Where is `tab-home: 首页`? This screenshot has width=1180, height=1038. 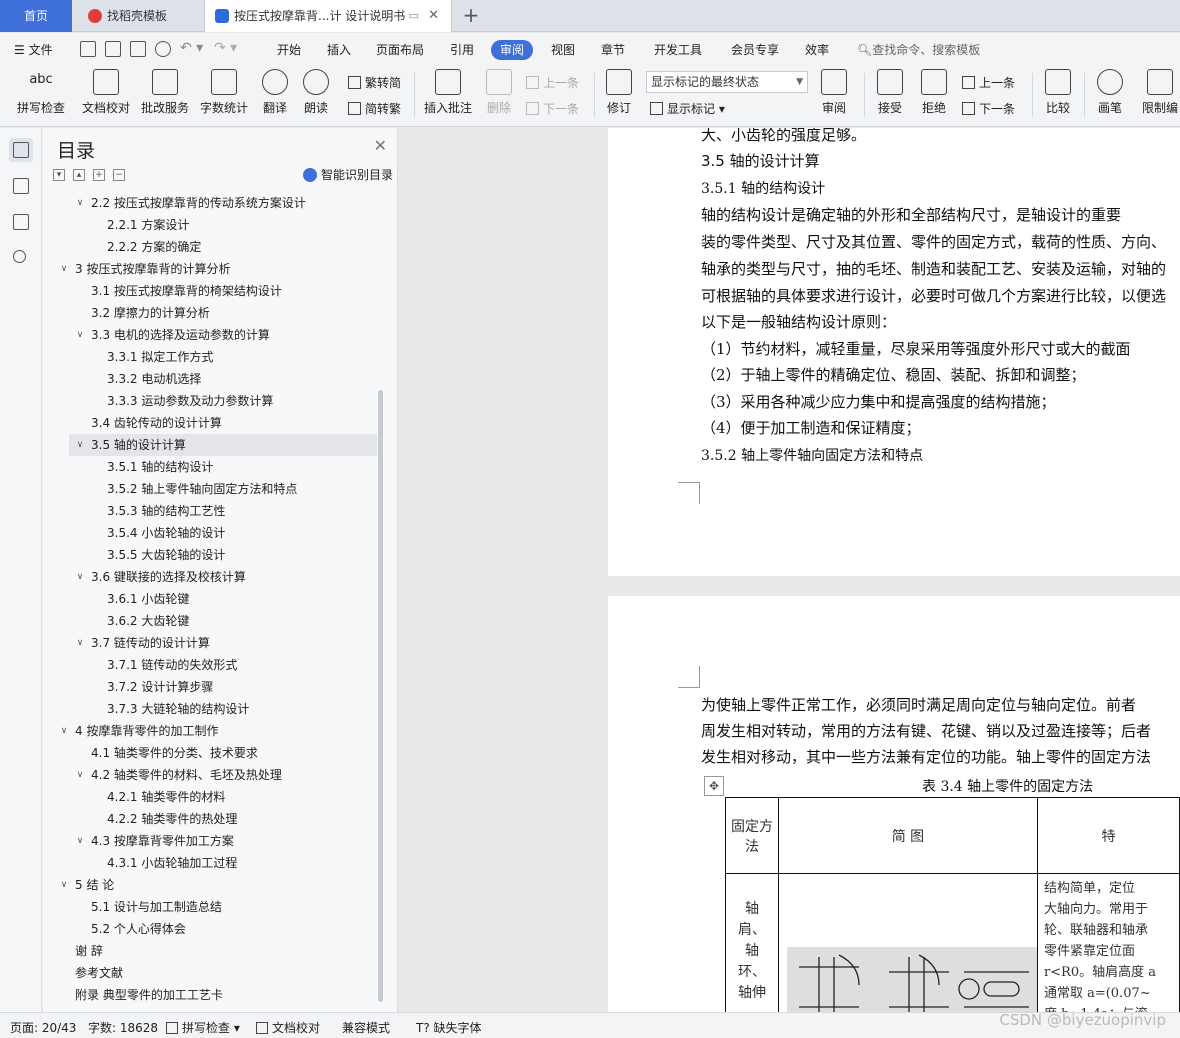 tab-home: 首页 is located at coordinates (36, 16).